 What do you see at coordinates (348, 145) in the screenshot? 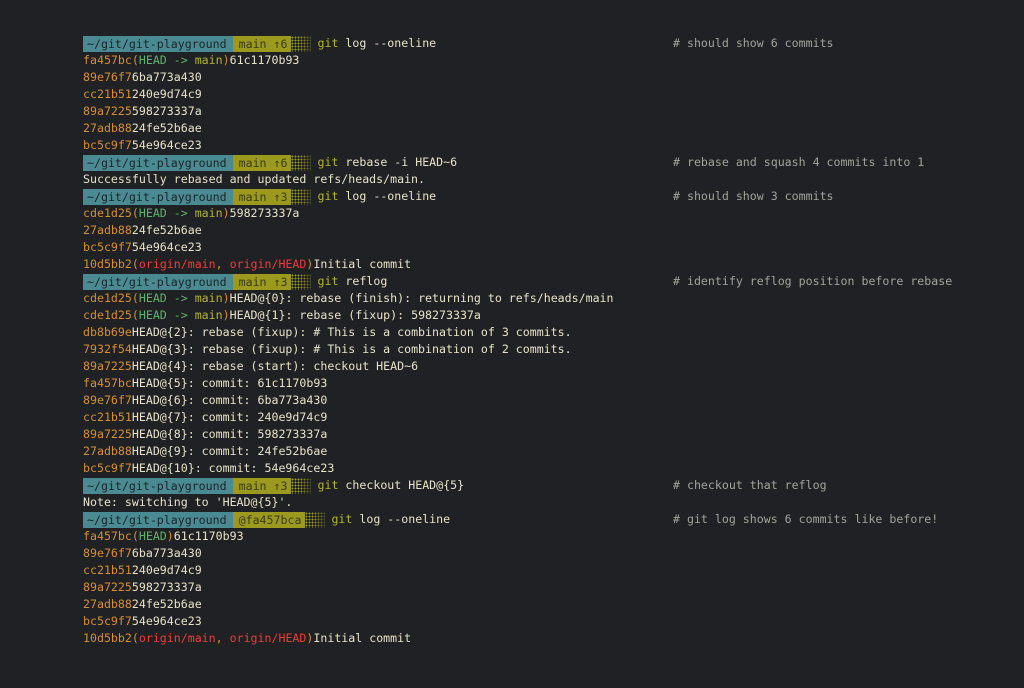
I see `log-line: bc5c9f7 54e964ce23` at bounding box center [348, 145].